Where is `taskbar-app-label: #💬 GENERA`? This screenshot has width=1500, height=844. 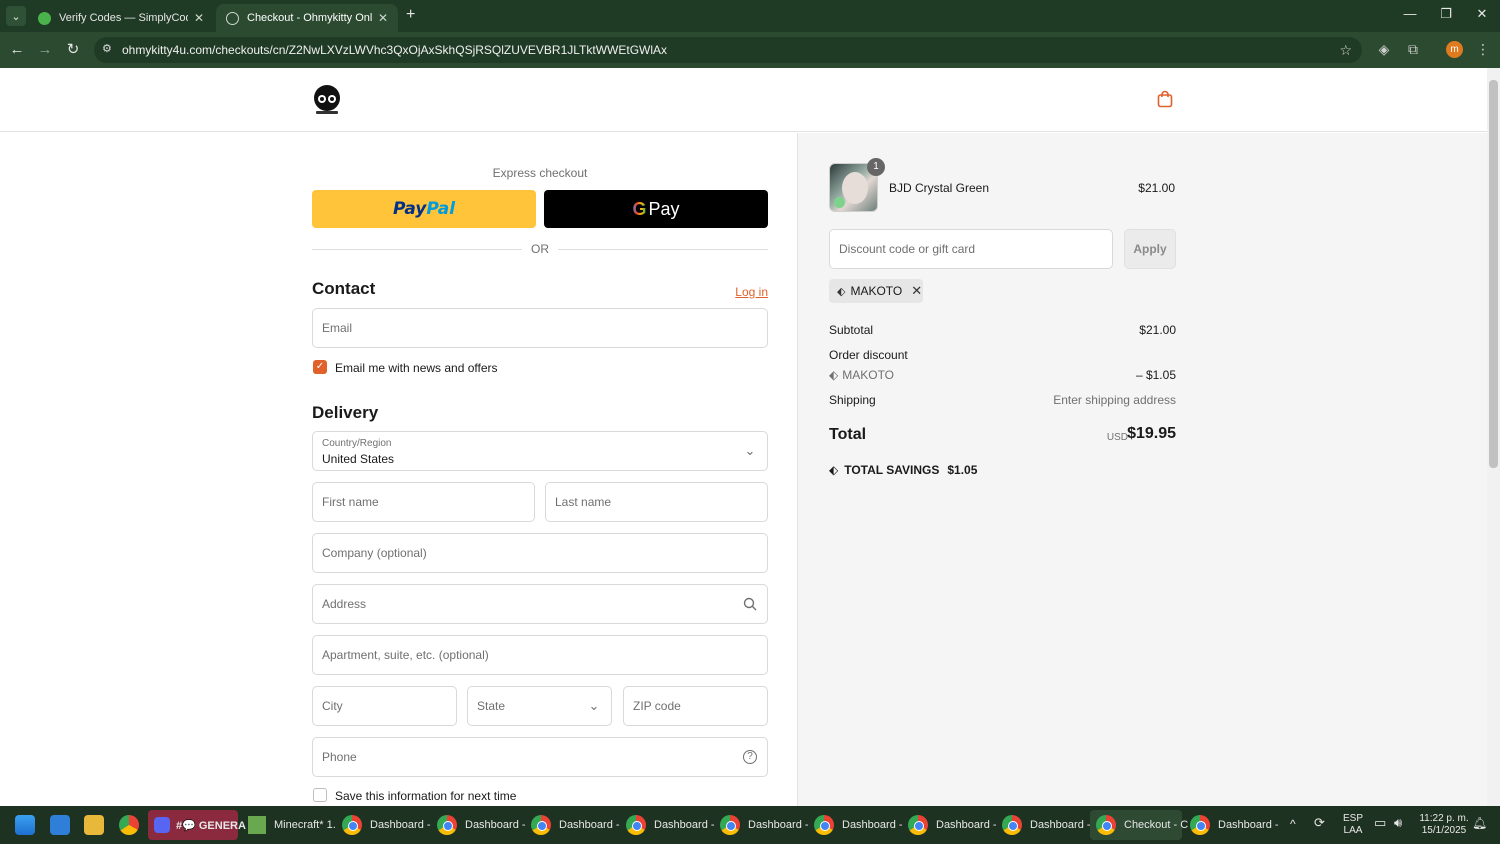
taskbar-app-label: #💬 GENERA is located at coordinates (211, 825).